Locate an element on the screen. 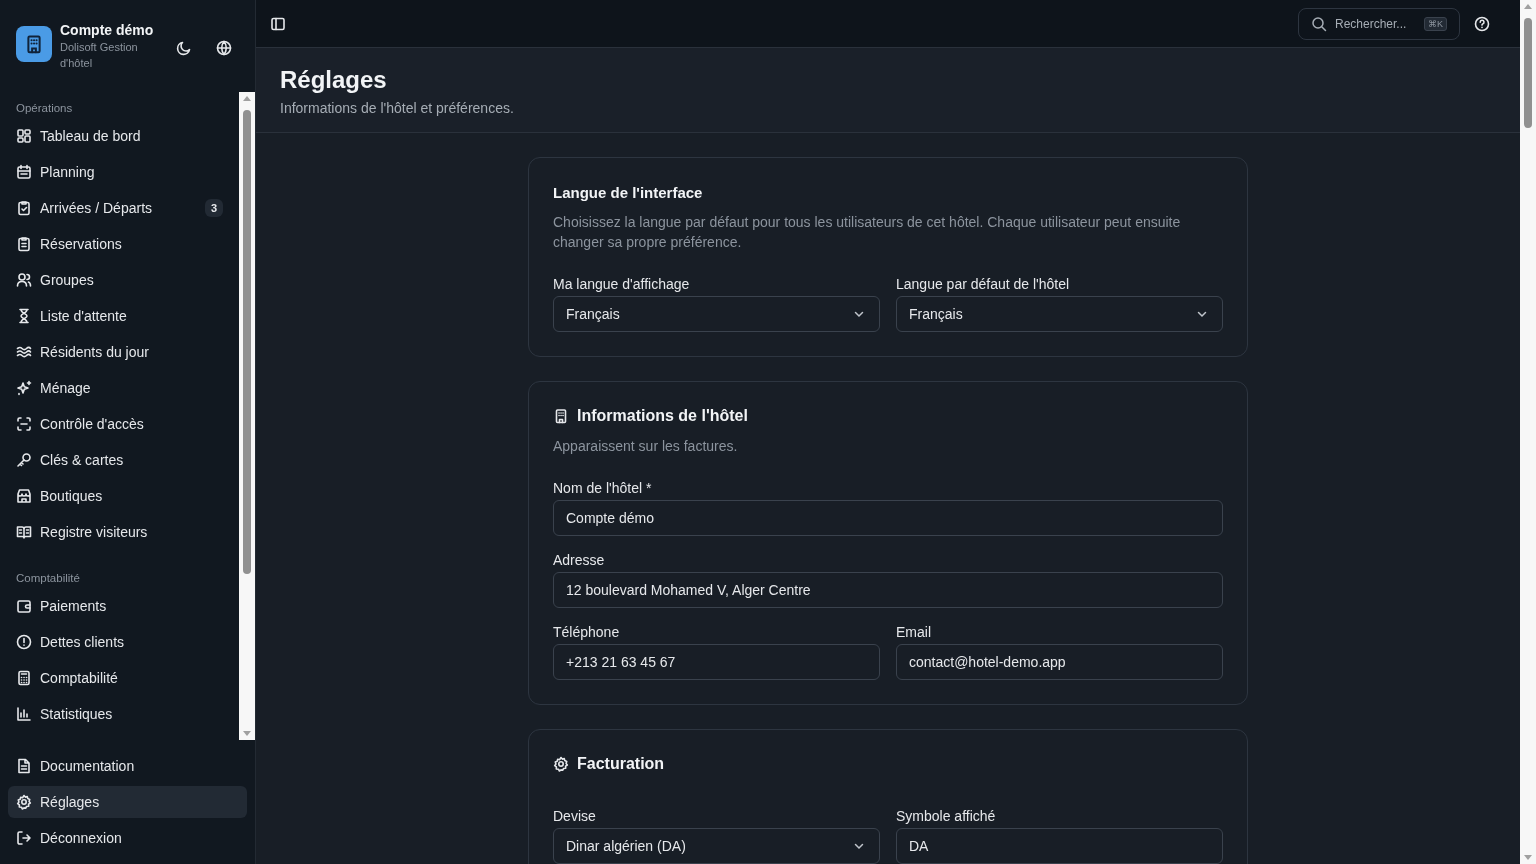  nav-item: Planning is located at coordinates (119, 172).